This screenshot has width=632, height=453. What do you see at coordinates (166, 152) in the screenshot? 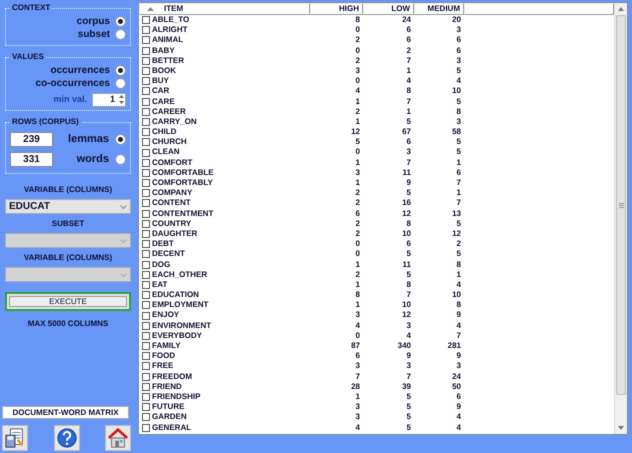
I see `item-label: CLEAN` at bounding box center [166, 152].